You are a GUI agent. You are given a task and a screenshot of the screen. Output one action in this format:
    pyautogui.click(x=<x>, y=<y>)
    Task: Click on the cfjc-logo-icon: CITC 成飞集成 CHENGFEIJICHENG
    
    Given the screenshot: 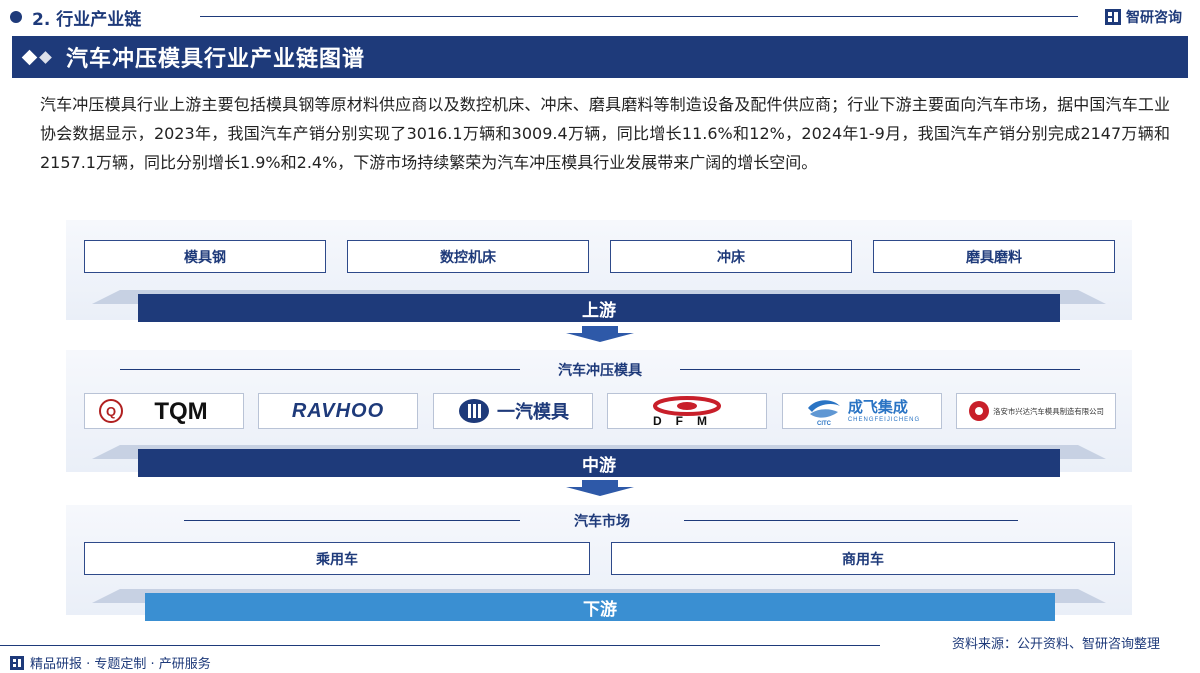 What is the action you would take?
    pyautogui.click(x=862, y=411)
    